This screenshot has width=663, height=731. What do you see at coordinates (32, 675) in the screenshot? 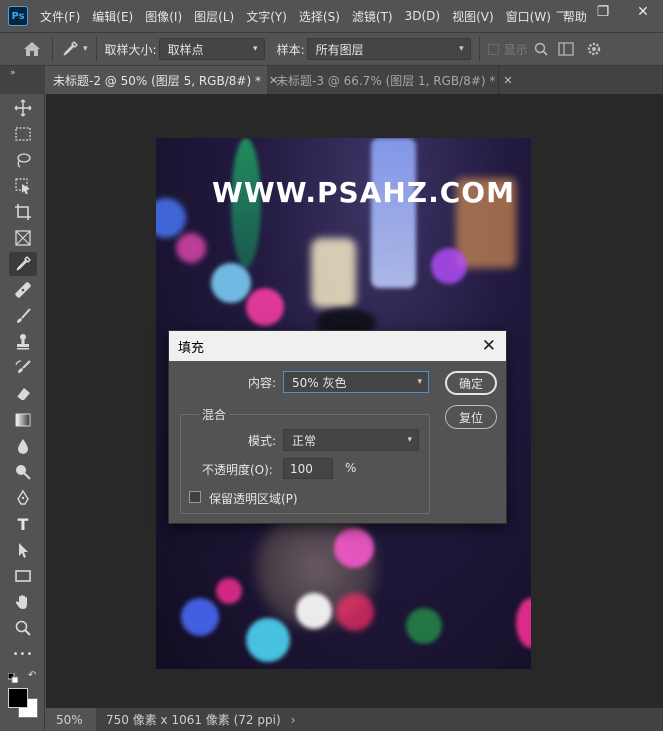
I see `swap-colors-icon: ↶` at bounding box center [32, 675].